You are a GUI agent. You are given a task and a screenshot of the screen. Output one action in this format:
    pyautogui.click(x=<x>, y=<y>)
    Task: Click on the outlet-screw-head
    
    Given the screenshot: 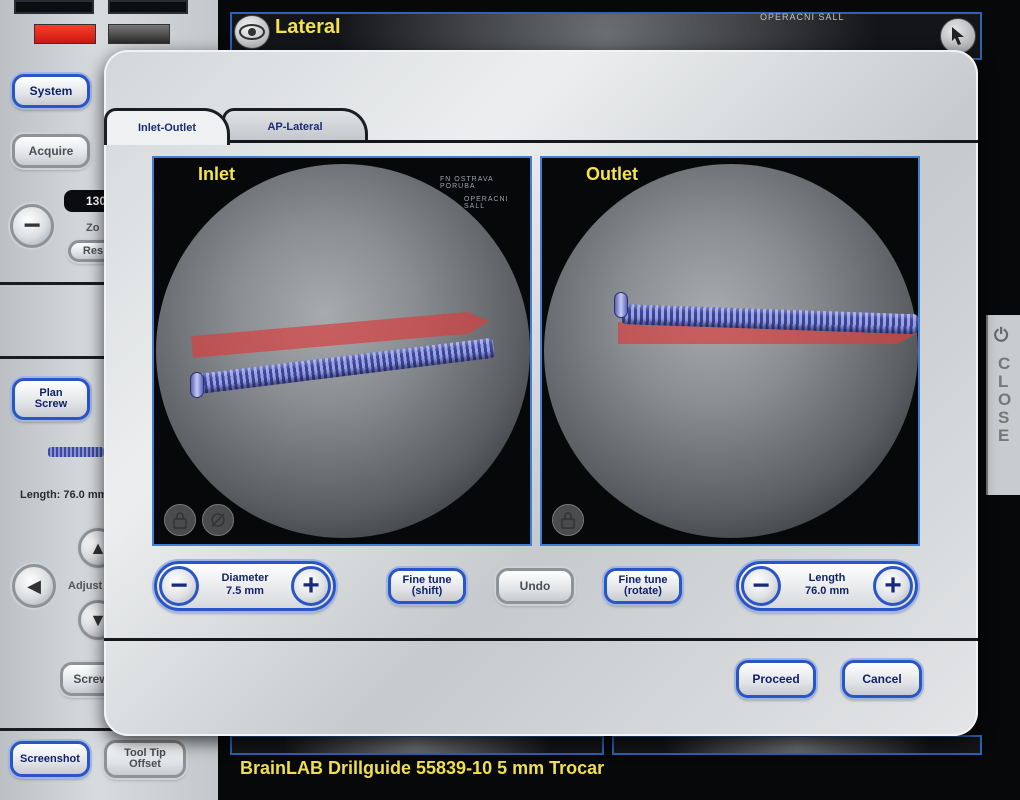 What is the action you would take?
    pyautogui.click(x=621, y=305)
    